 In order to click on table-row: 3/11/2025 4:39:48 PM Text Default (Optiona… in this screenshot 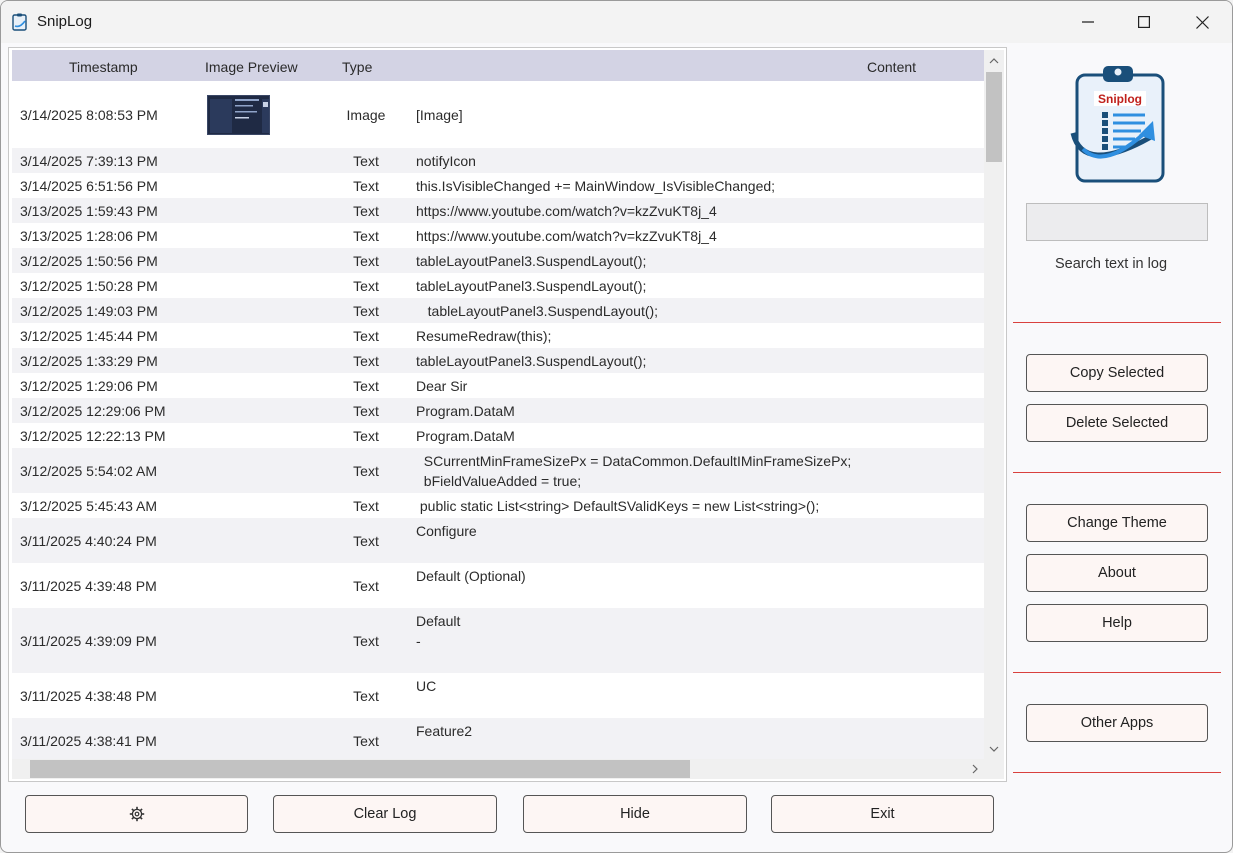, I will do `click(498, 585)`.